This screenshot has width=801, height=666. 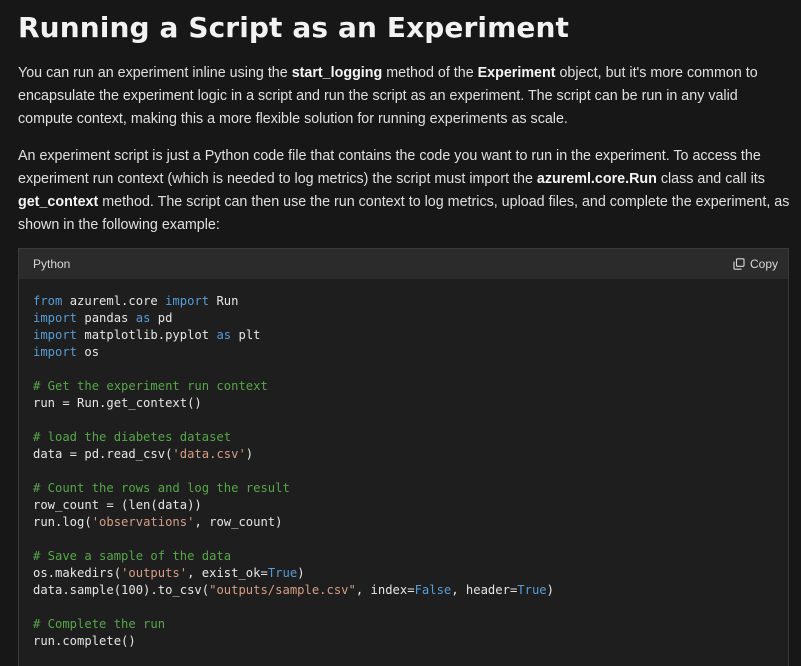 I want to click on para1-text-2: method of the, so click(x=430, y=73).